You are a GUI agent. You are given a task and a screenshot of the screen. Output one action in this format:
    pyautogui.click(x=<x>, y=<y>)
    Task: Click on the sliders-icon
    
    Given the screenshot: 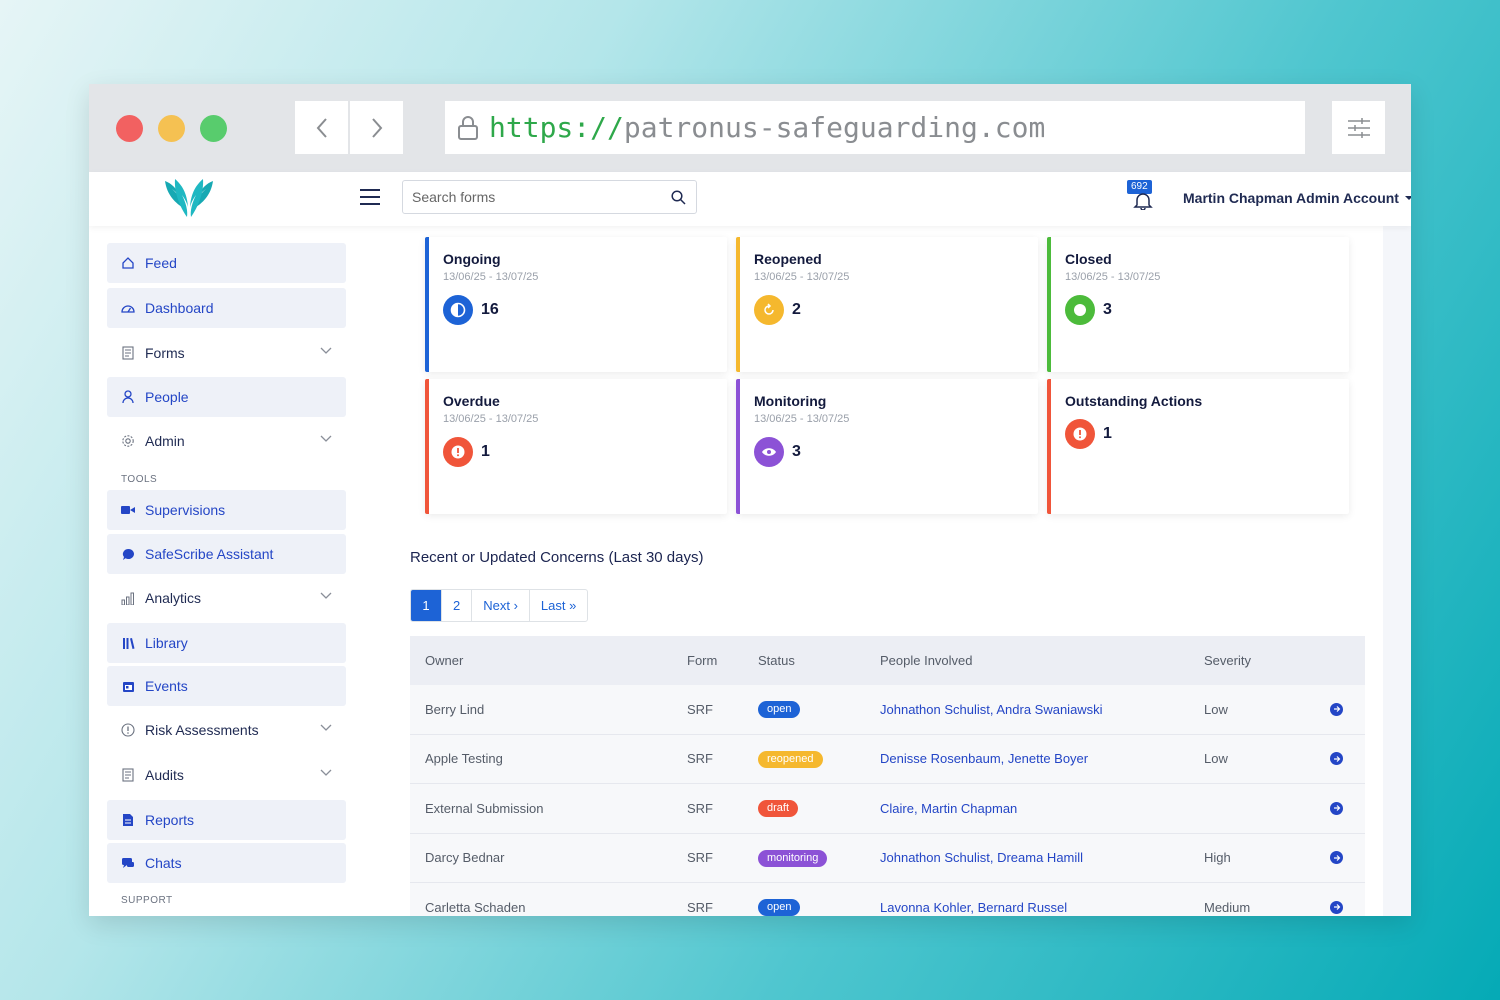 What is the action you would take?
    pyautogui.click(x=1358, y=127)
    